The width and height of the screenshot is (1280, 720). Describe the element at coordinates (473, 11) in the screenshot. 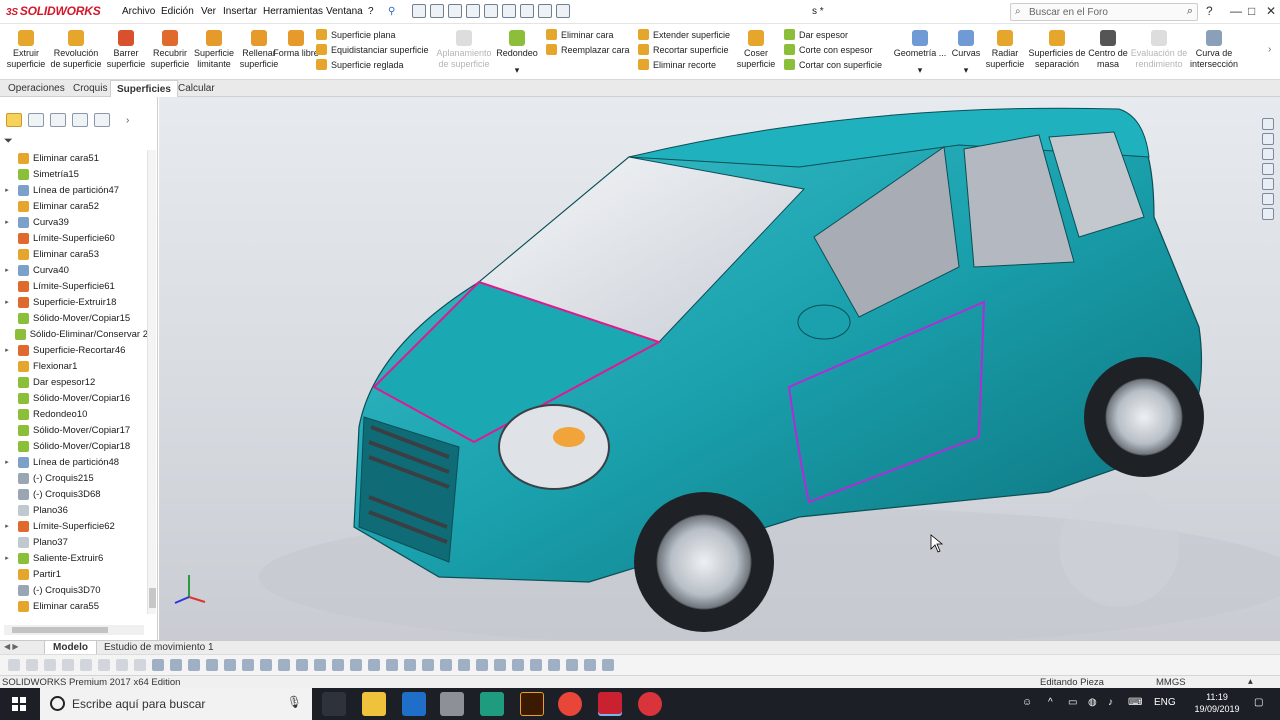

I see `print-icon` at that location.